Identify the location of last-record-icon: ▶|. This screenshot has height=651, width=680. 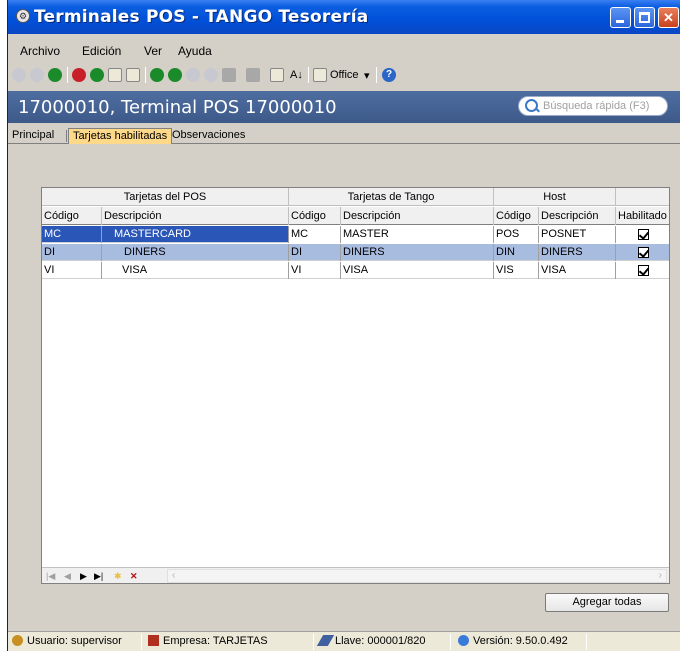
(98, 576).